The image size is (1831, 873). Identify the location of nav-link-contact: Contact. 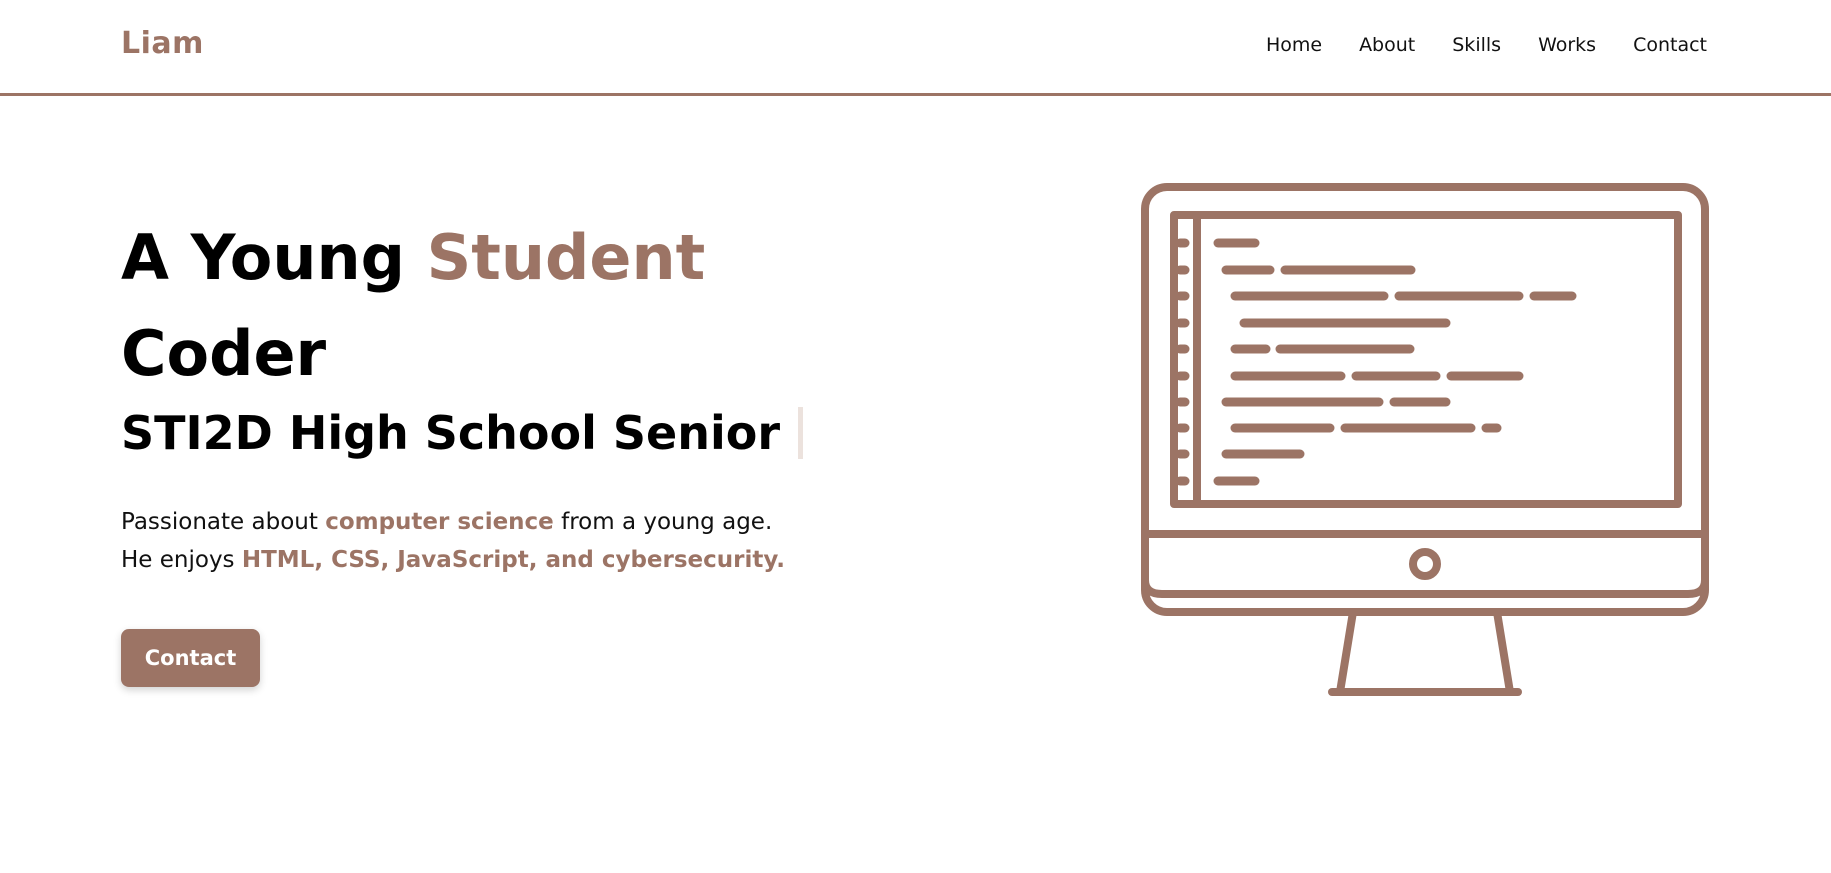
(1670, 45).